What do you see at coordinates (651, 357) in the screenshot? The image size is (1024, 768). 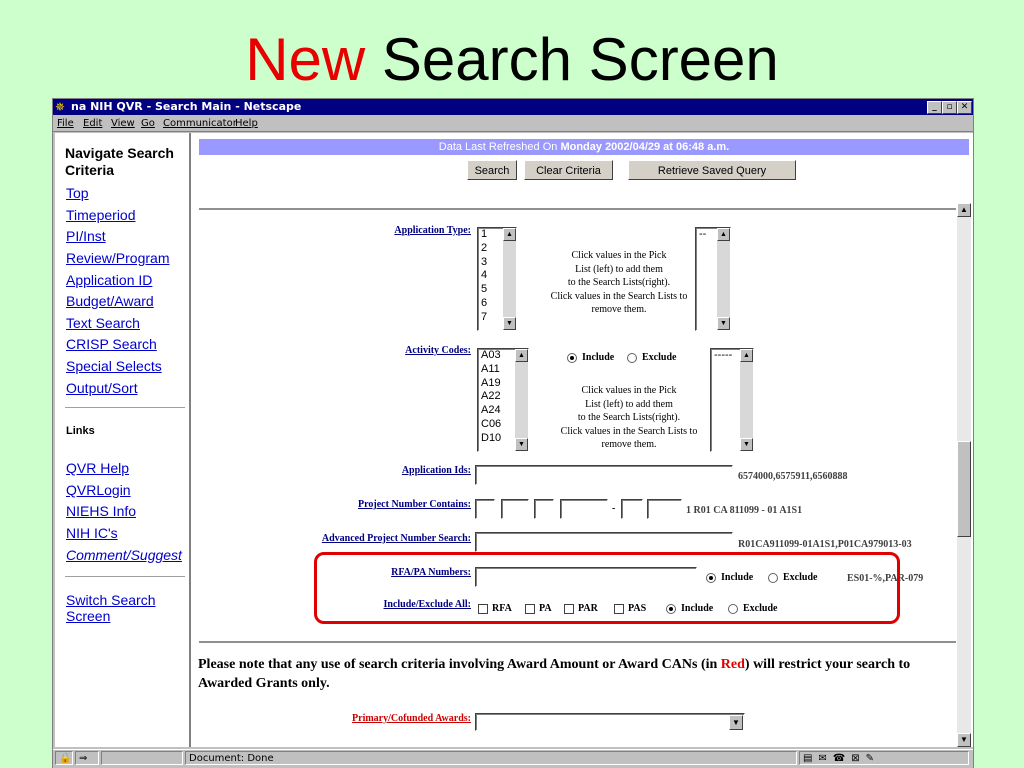 I see `activity-exclude-option: Exclude` at bounding box center [651, 357].